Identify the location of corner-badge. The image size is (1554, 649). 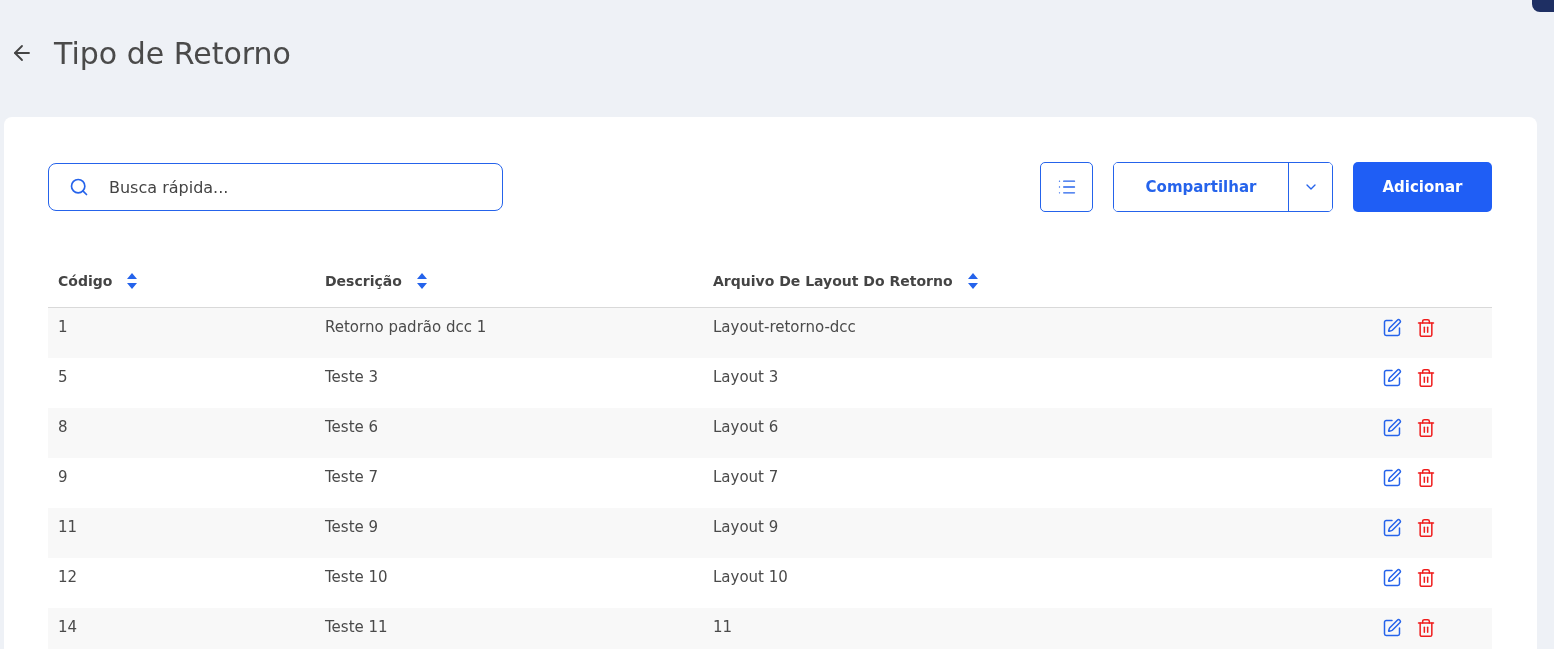
(1543, 6).